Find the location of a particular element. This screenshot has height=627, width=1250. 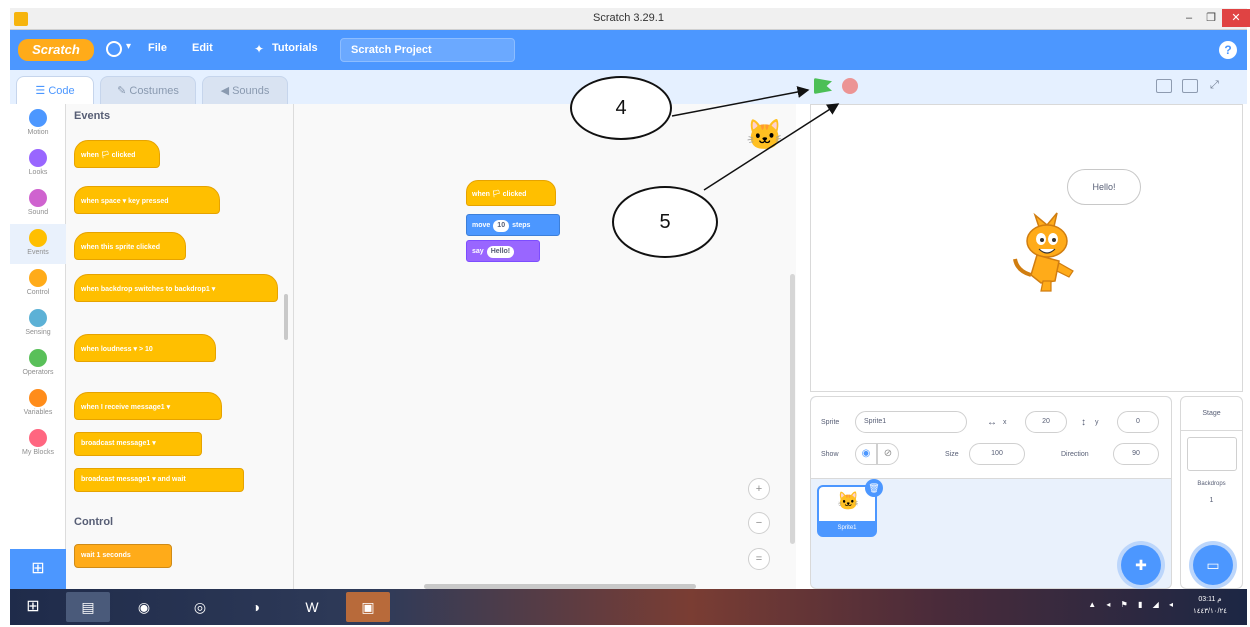

x-label: x is located at coordinates (1005, 422).